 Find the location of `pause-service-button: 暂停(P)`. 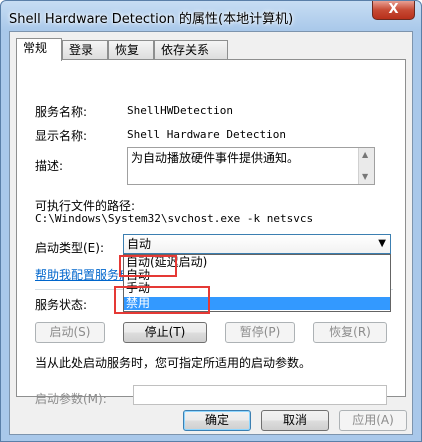

pause-service-button: 暂停(P) is located at coordinates (260, 332).